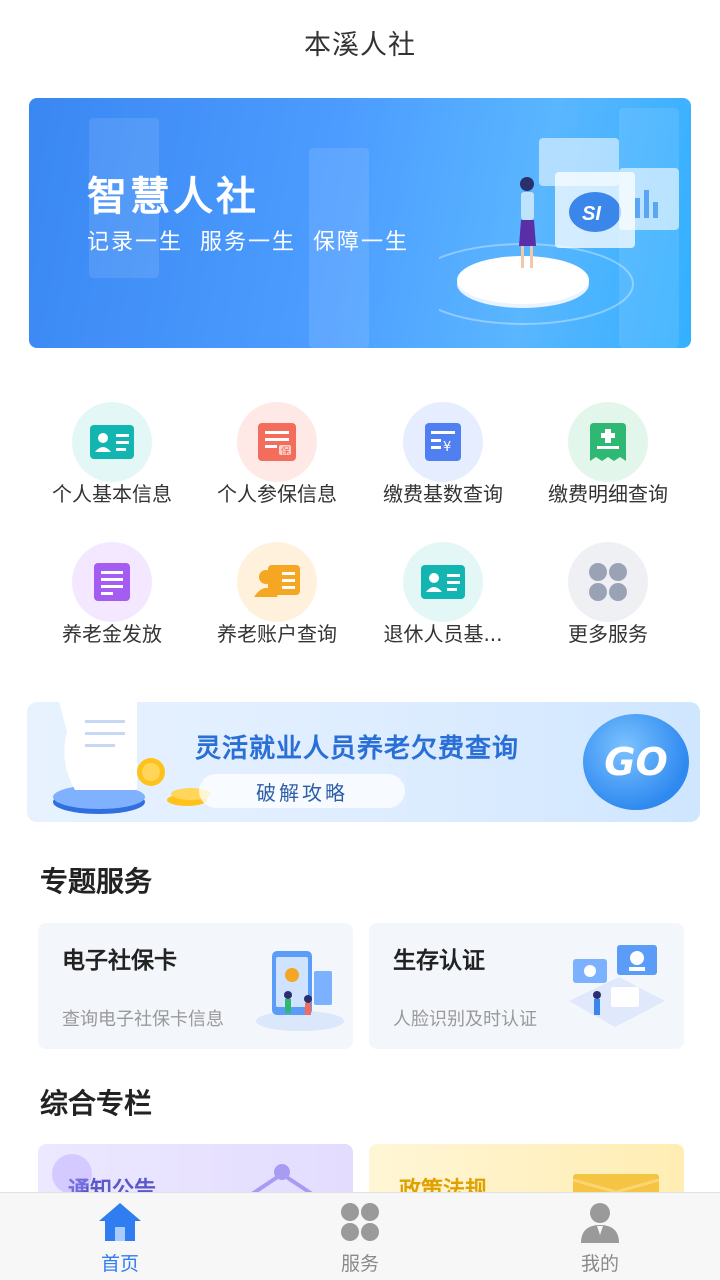  Describe the element at coordinates (277, 494) in the screenshot. I see `service-label: 个人参保信息` at that location.